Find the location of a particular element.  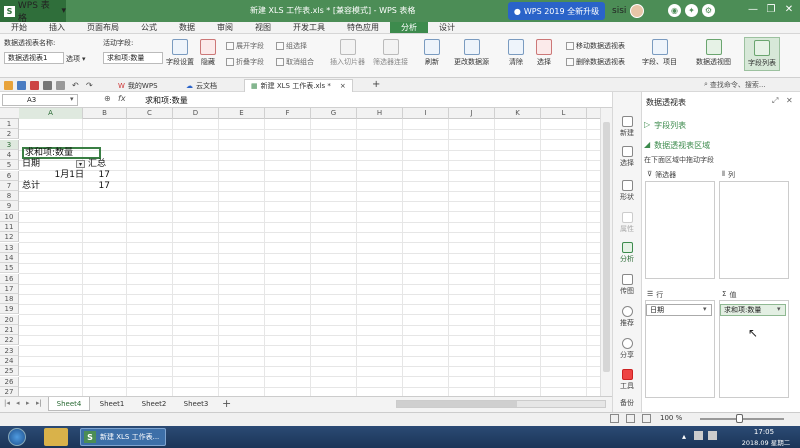

clock-date: 2018.09 星期二 is located at coordinates (766, 442).